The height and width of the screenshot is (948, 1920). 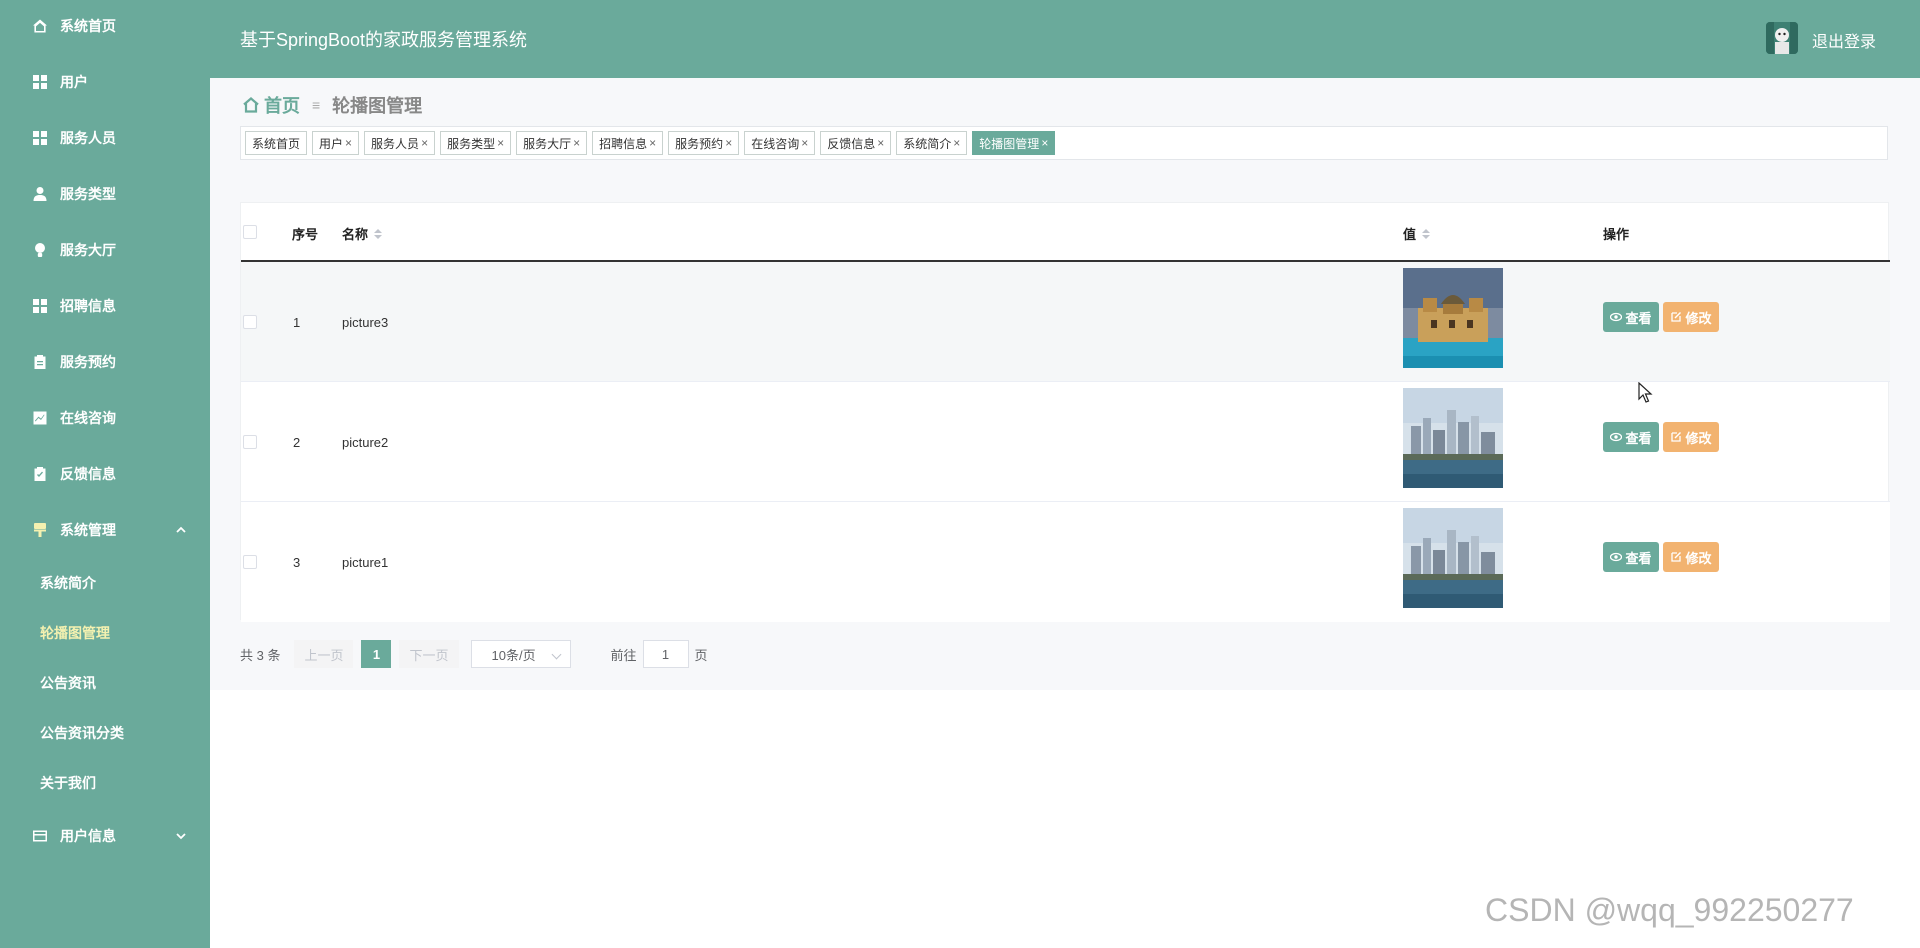 I want to click on page-size-select: 10条/页, so click(x=520, y=654).